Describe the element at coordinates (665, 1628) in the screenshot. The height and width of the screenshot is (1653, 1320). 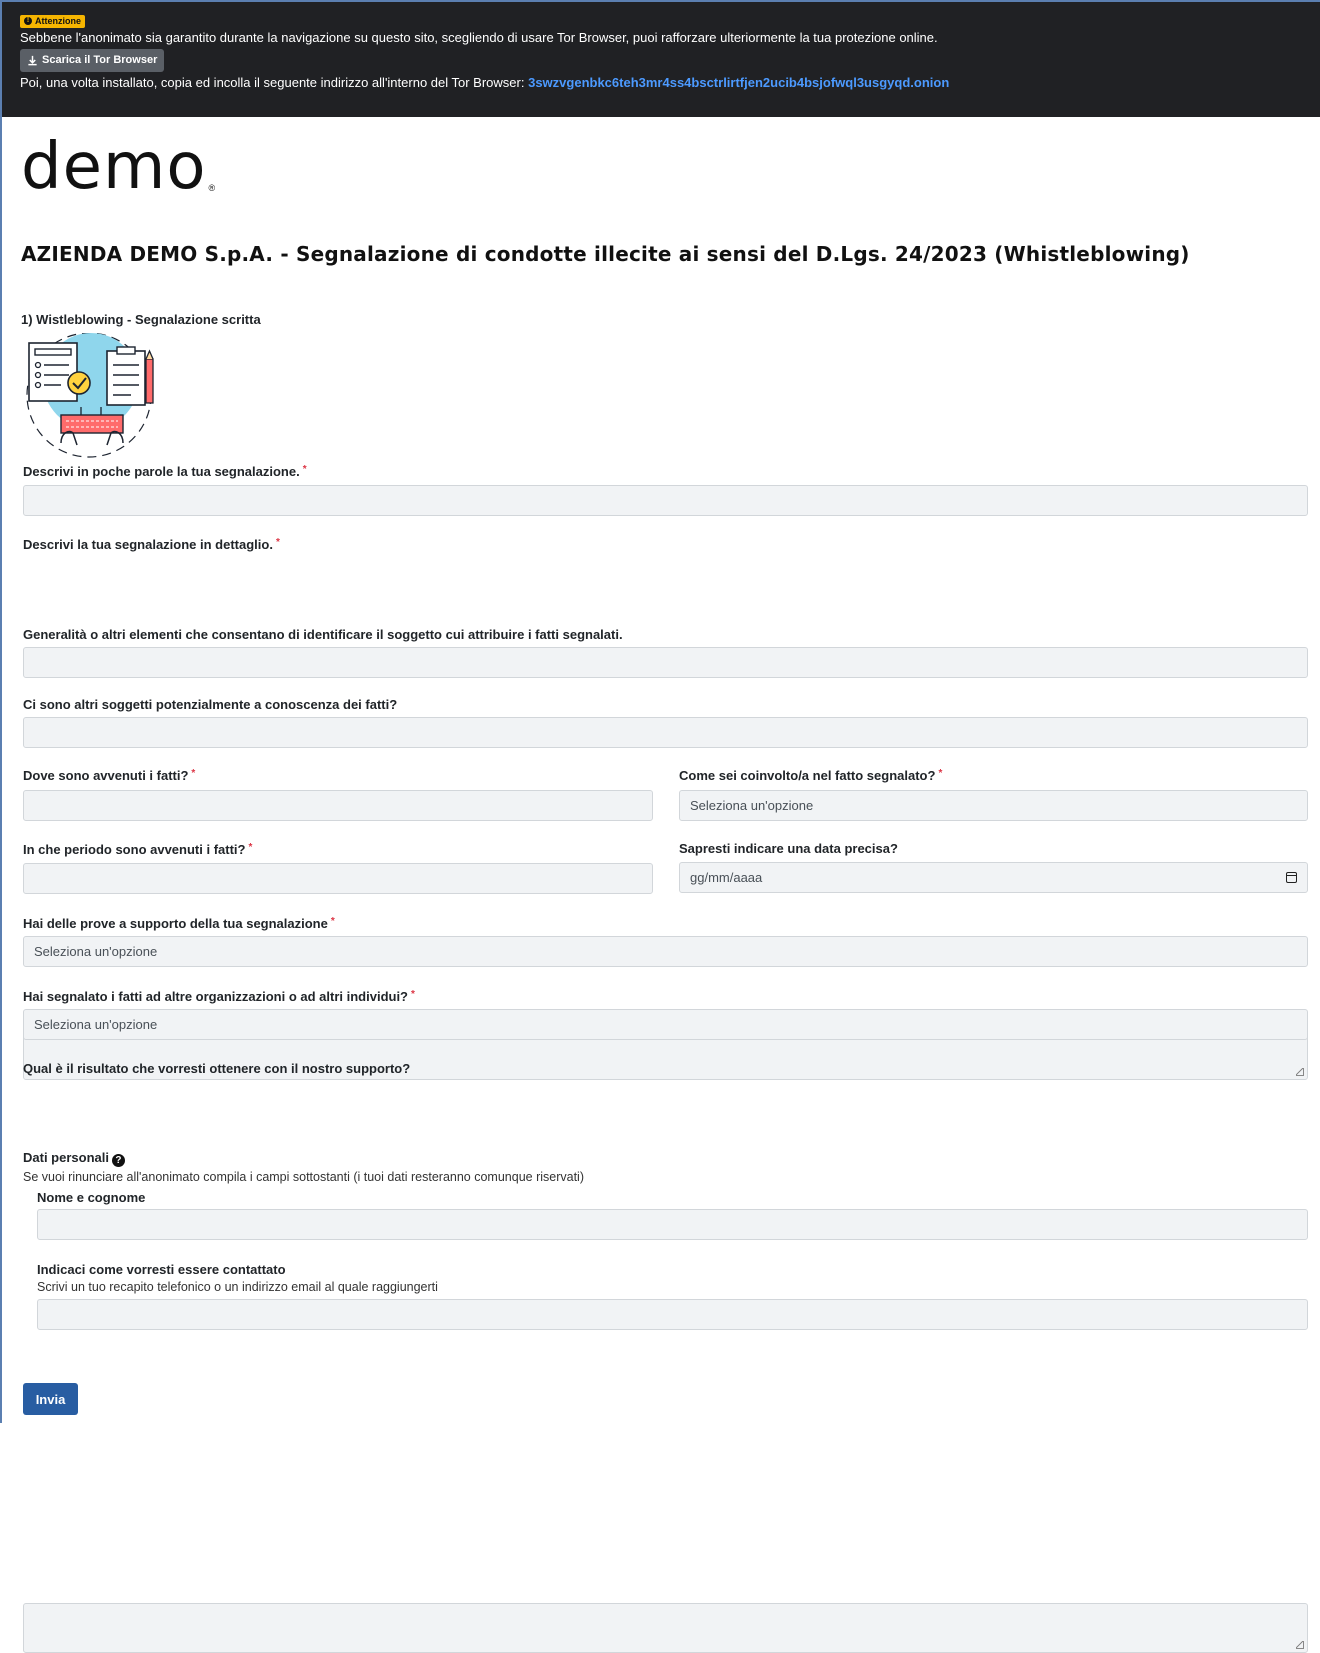
I see `desired-result-textarea` at that location.